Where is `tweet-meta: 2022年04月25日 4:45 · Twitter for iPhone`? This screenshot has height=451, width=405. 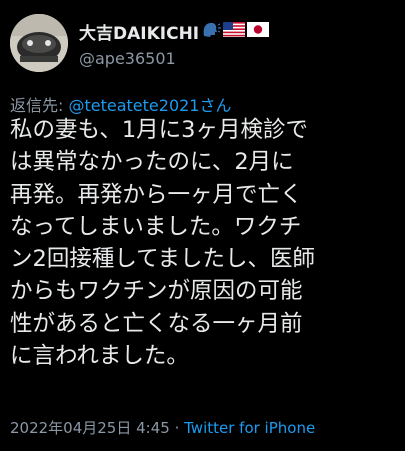
tweet-meta: 2022年04月25日 4:45 · Twitter for iPhone is located at coordinates (162, 427).